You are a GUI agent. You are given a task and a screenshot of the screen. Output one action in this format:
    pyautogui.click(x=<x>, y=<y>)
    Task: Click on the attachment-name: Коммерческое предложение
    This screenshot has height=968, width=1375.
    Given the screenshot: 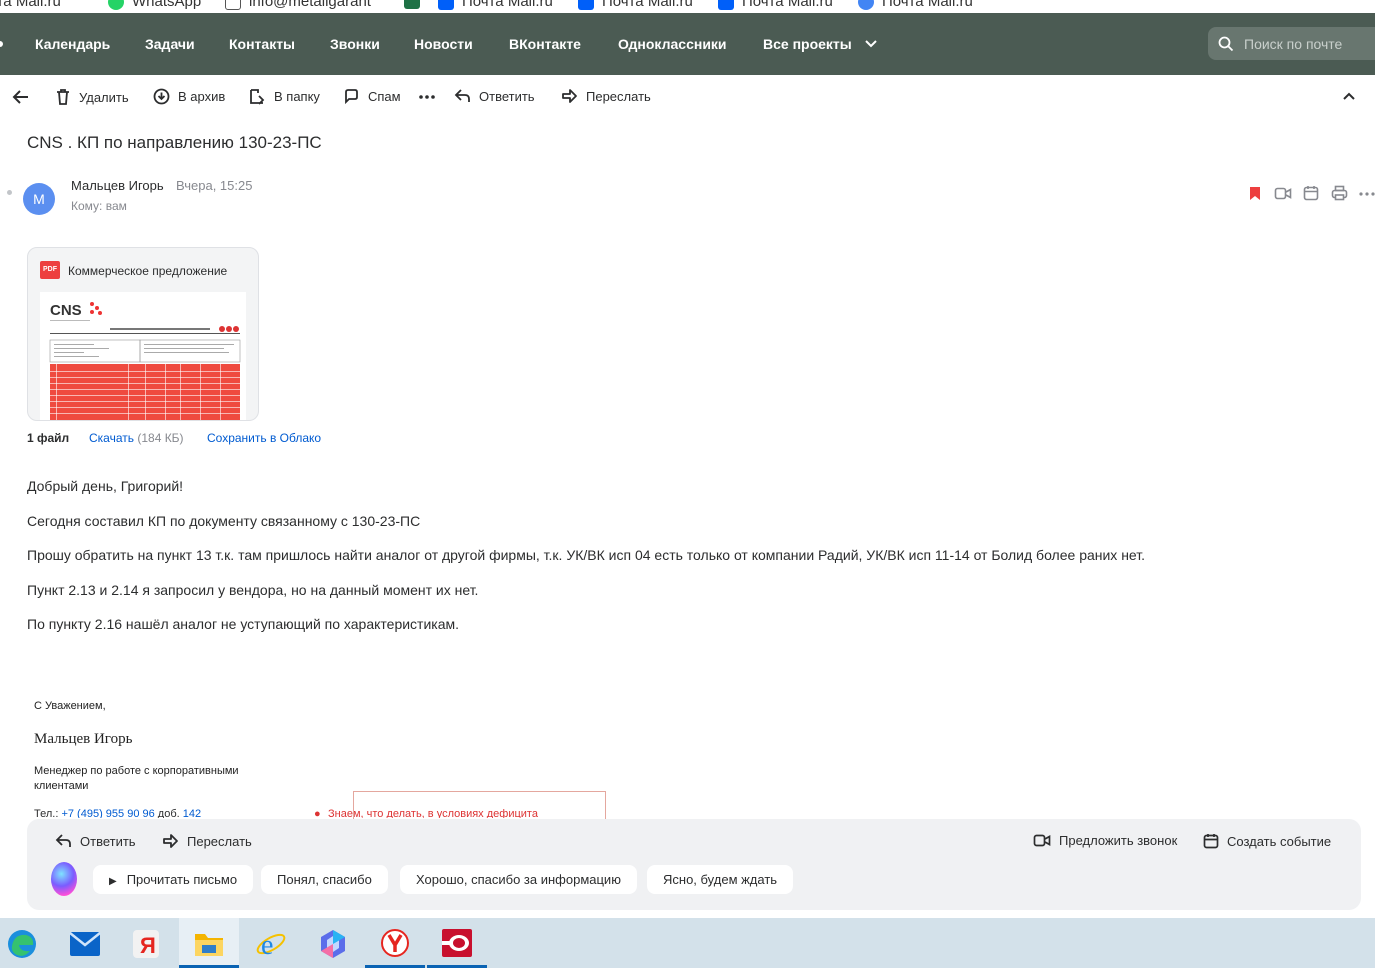 What is the action you would take?
    pyautogui.click(x=148, y=271)
    